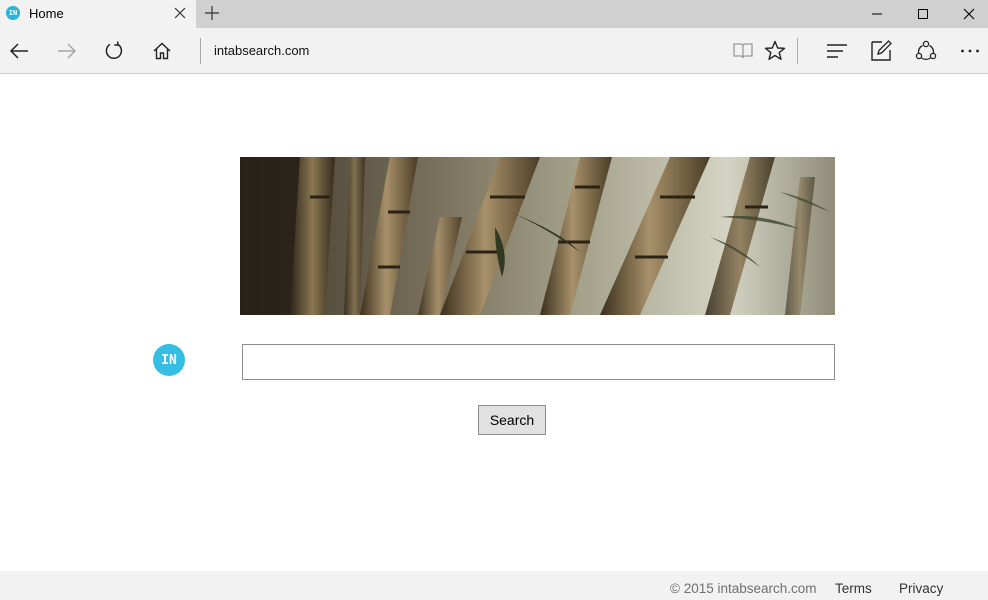 This screenshot has height=600, width=988. I want to click on more-button, so click(970, 51).